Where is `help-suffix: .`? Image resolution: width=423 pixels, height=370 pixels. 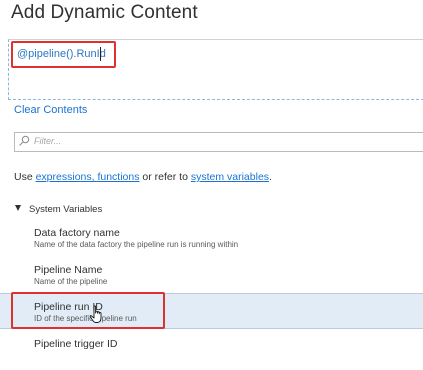 help-suffix: . is located at coordinates (270, 177).